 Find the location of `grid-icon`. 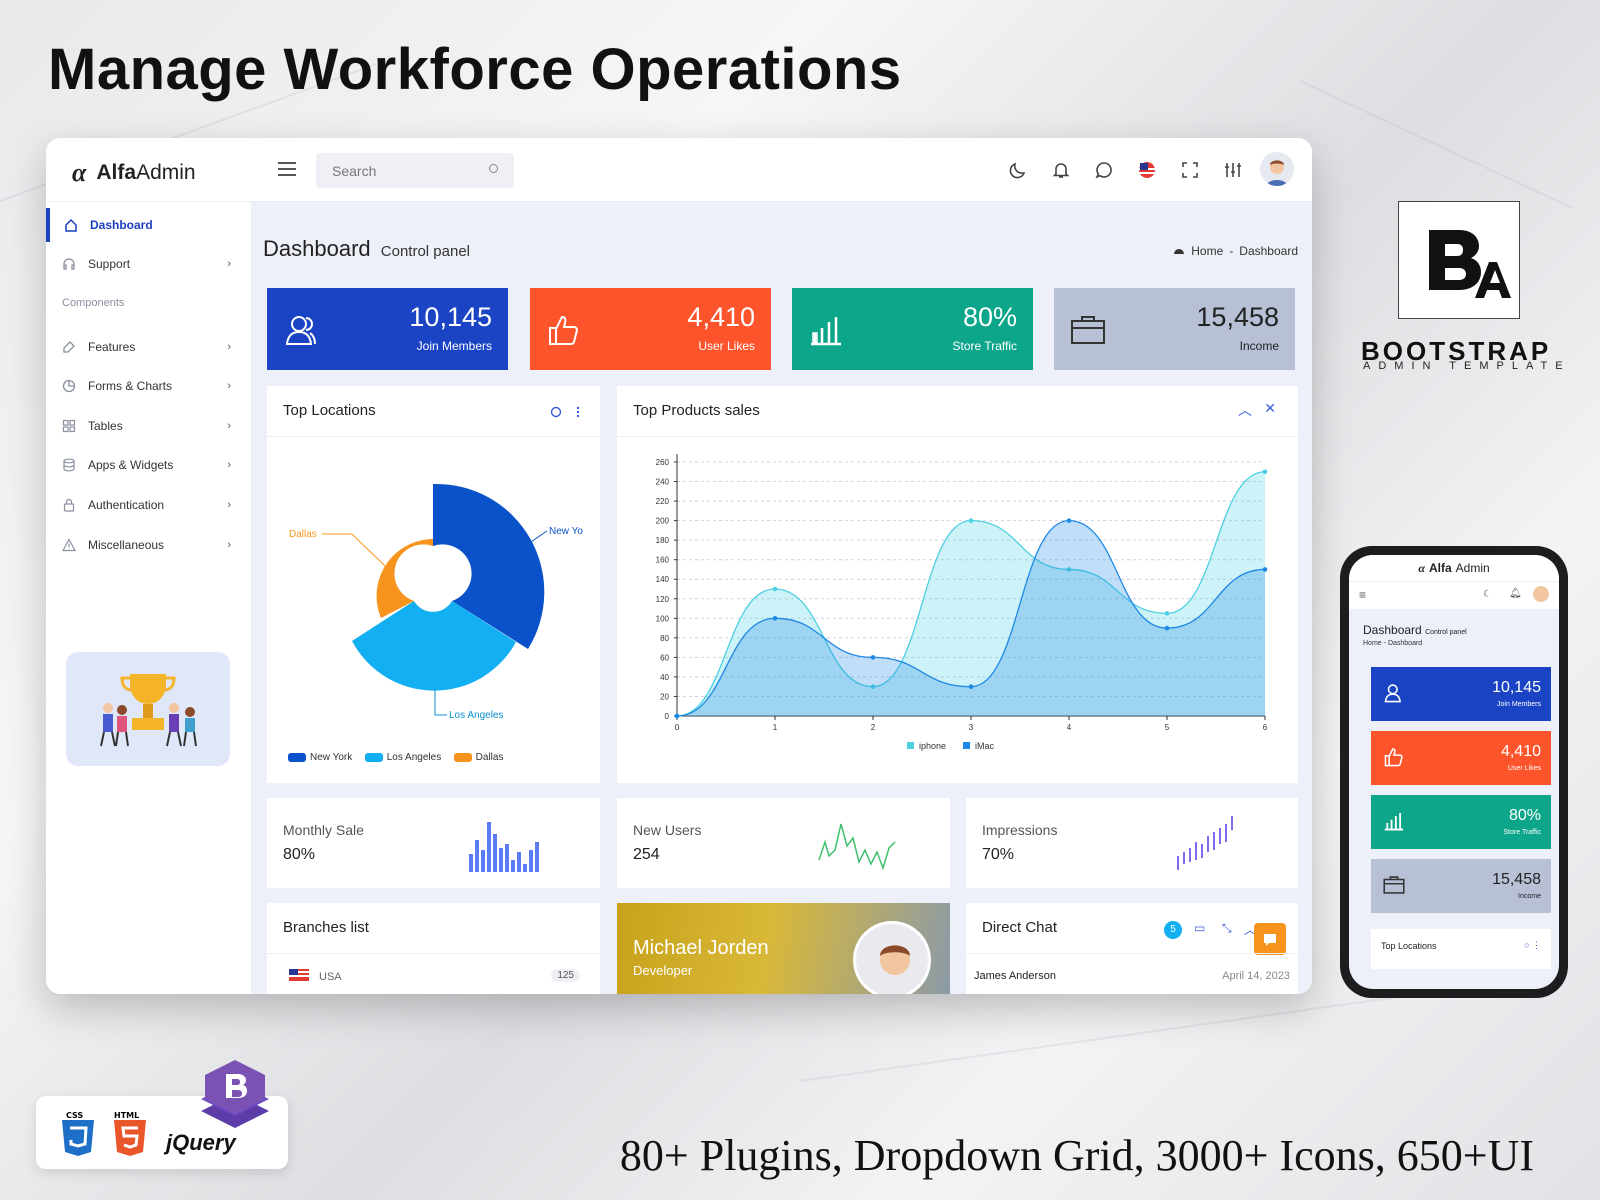

grid-icon is located at coordinates (69, 426).